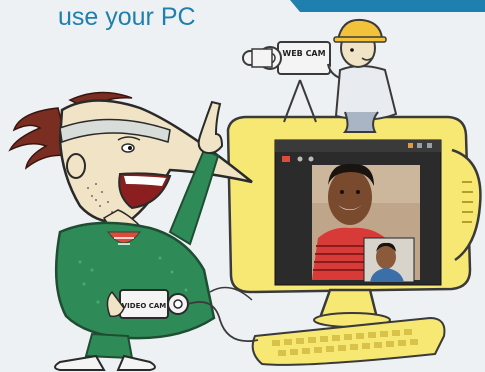  Describe the element at coordinates (286, 159) in the screenshot. I see `end-call-button-icon` at that location.